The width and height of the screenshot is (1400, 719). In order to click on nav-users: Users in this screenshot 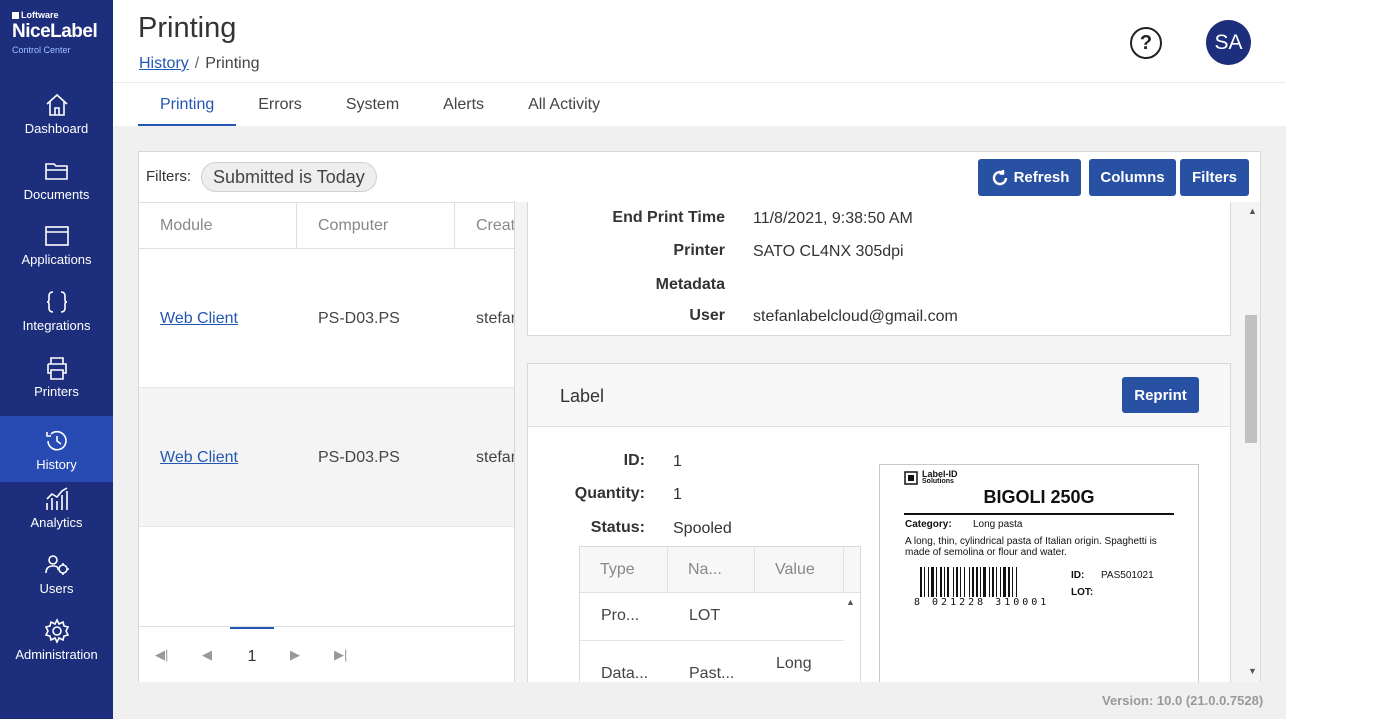, I will do `click(56, 573)`.